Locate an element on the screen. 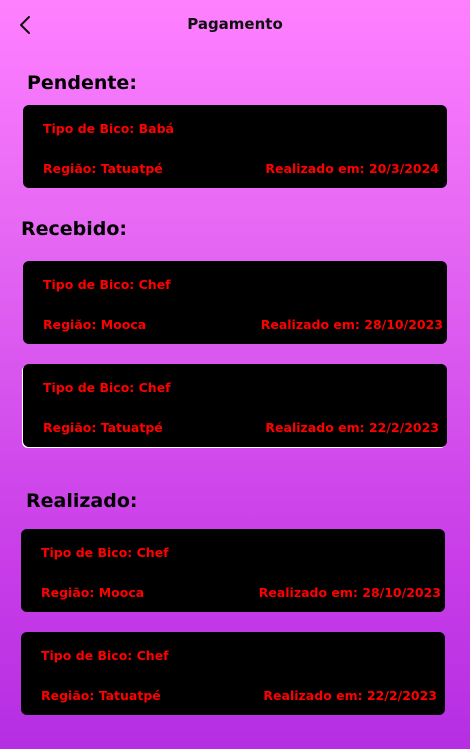 This screenshot has width=470, height=749. section-title-pendente: Pendente: is located at coordinates (82, 83).